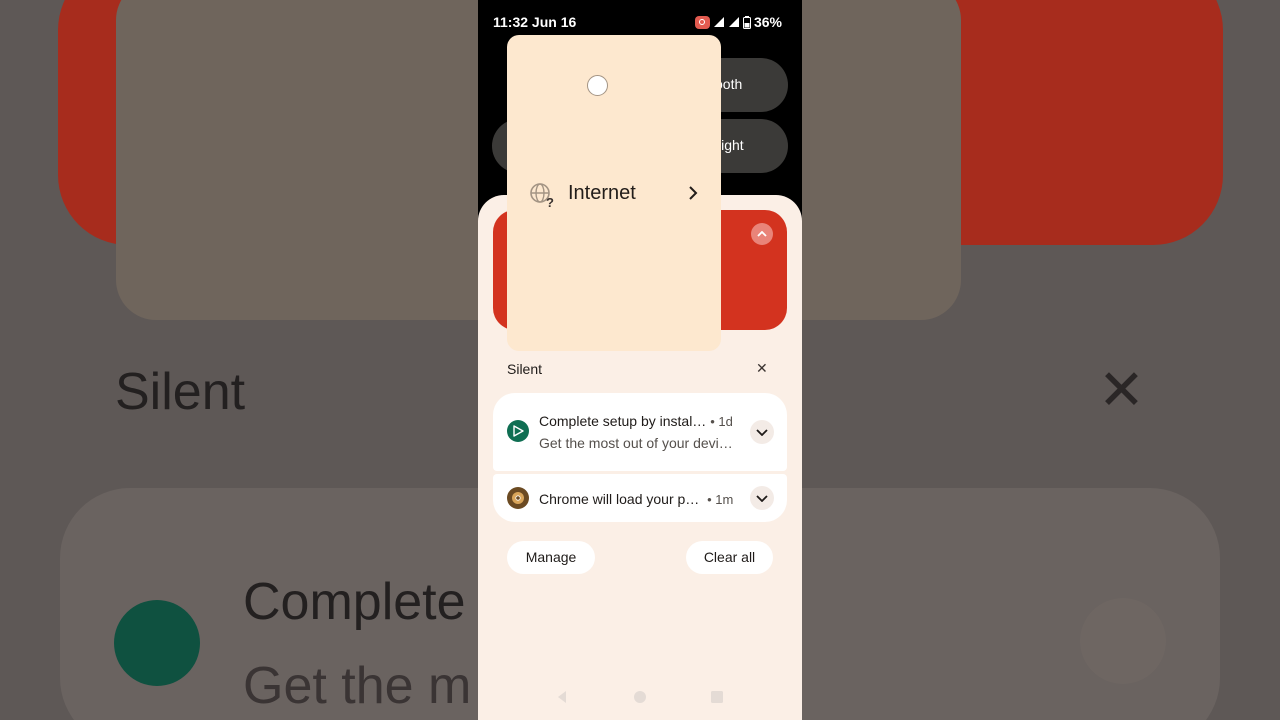 This screenshot has height=720, width=1280. I want to click on chevron-right-icon, so click(693, 193).